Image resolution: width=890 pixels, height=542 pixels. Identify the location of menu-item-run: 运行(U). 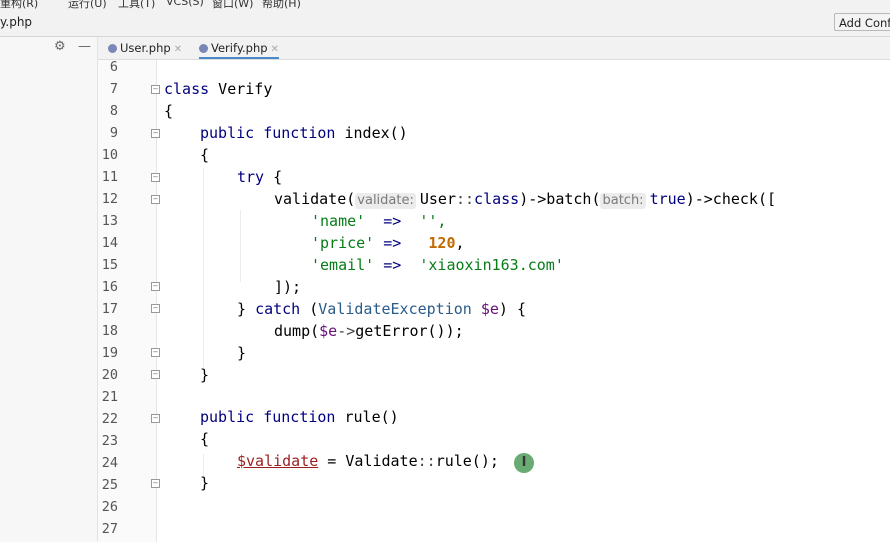
(87, 5).